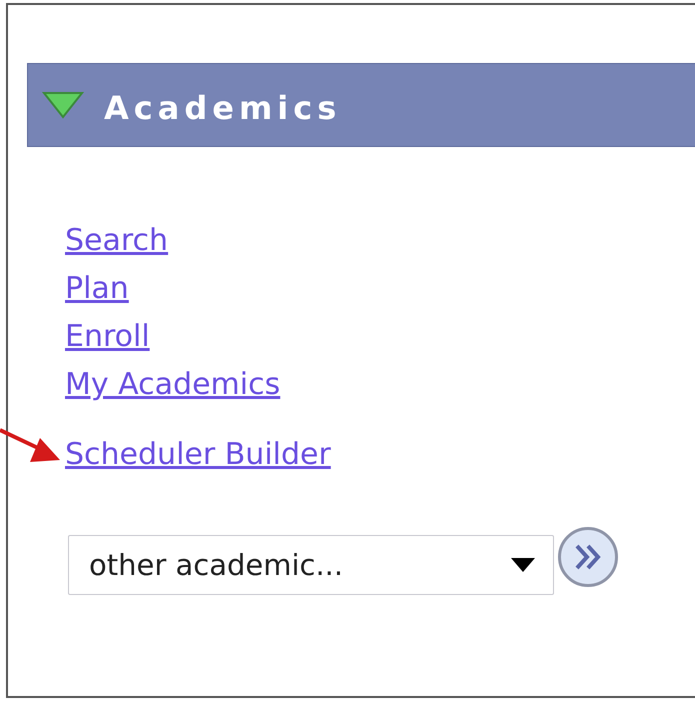 Image resolution: width=695 pixels, height=702 pixels. Describe the element at coordinates (107, 337) in the screenshot. I see `nav-link: Enroll` at that location.